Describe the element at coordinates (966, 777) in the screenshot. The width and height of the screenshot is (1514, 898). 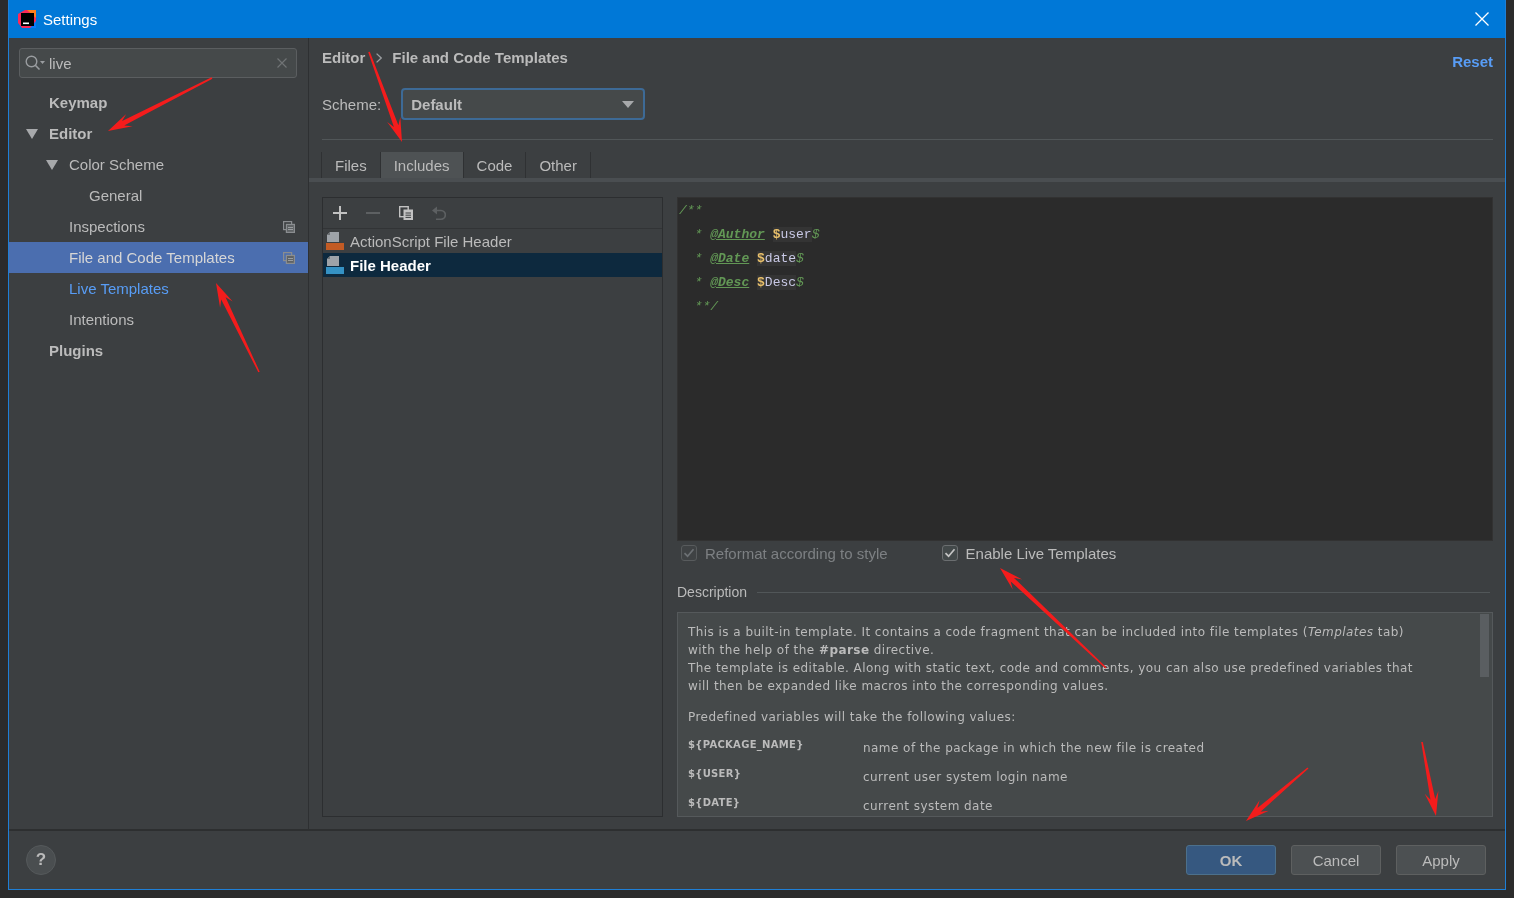
I see `variable-description: current user system login name` at that location.